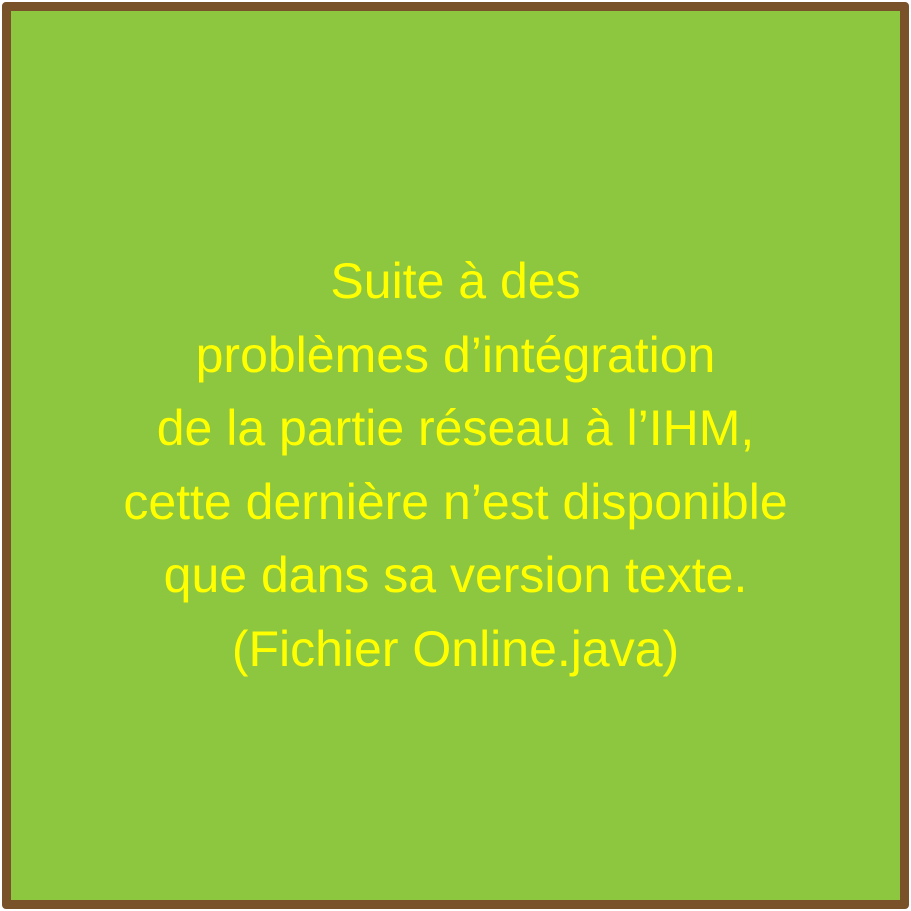 This screenshot has width=911, height=911. Describe the element at coordinates (455, 354) in the screenshot. I see `notice-line-2: problèmes d’intégration` at that location.